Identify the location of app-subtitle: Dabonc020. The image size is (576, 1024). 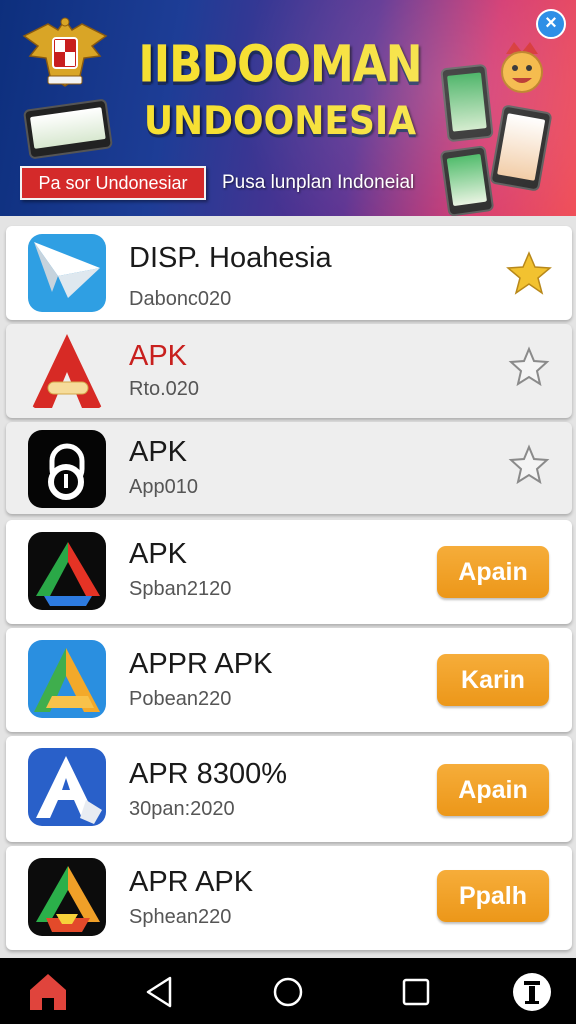
(180, 299).